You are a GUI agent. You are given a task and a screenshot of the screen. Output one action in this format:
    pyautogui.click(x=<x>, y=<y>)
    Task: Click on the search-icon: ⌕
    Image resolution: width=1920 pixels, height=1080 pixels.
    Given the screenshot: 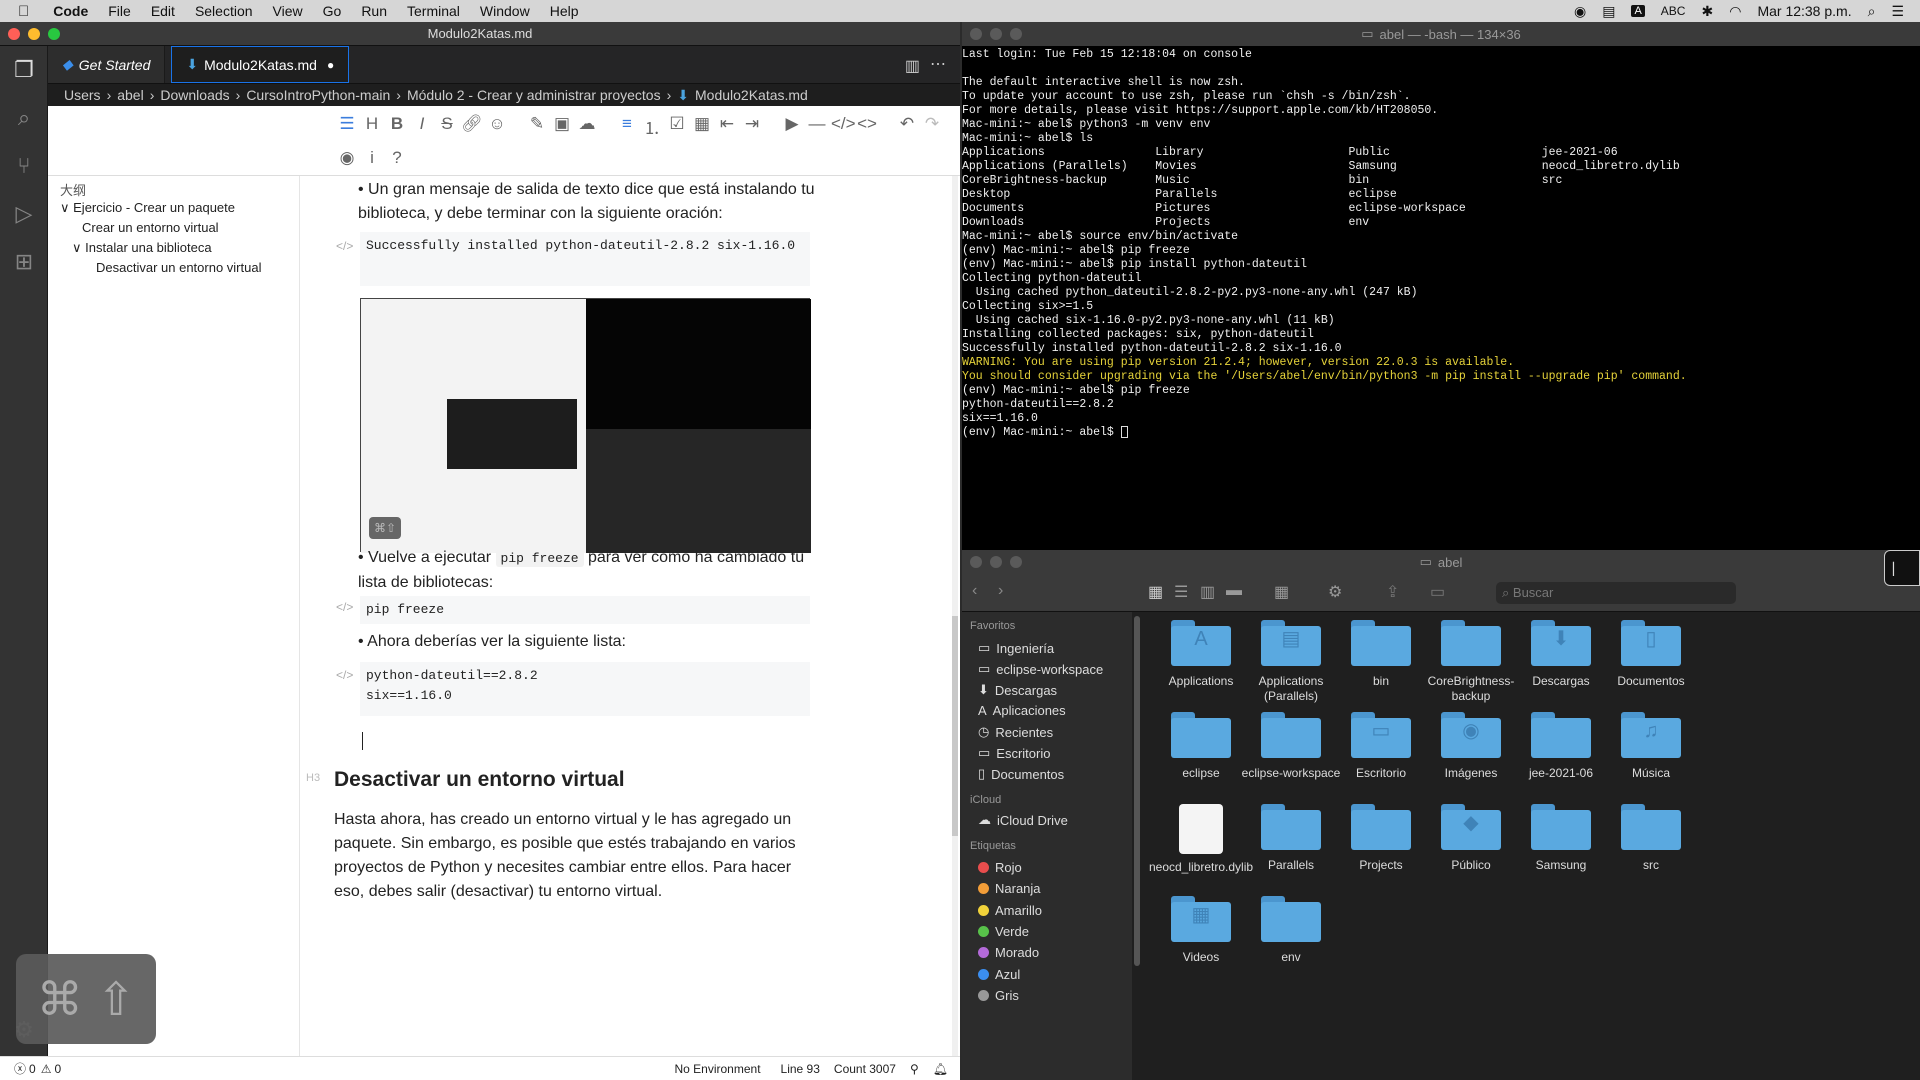 What is the action you would take?
    pyautogui.click(x=24, y=118)
    